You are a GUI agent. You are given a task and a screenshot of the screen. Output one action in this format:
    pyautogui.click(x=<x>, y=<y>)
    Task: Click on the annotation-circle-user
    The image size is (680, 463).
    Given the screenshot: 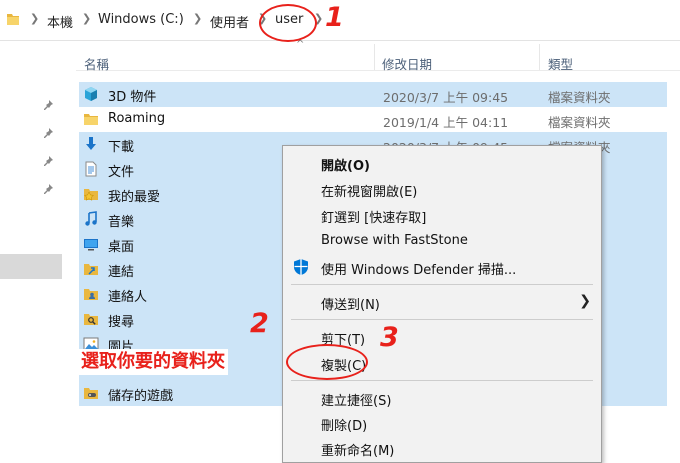 What is the action you would take?
    pyautogui.click(x=288, y=23)
    